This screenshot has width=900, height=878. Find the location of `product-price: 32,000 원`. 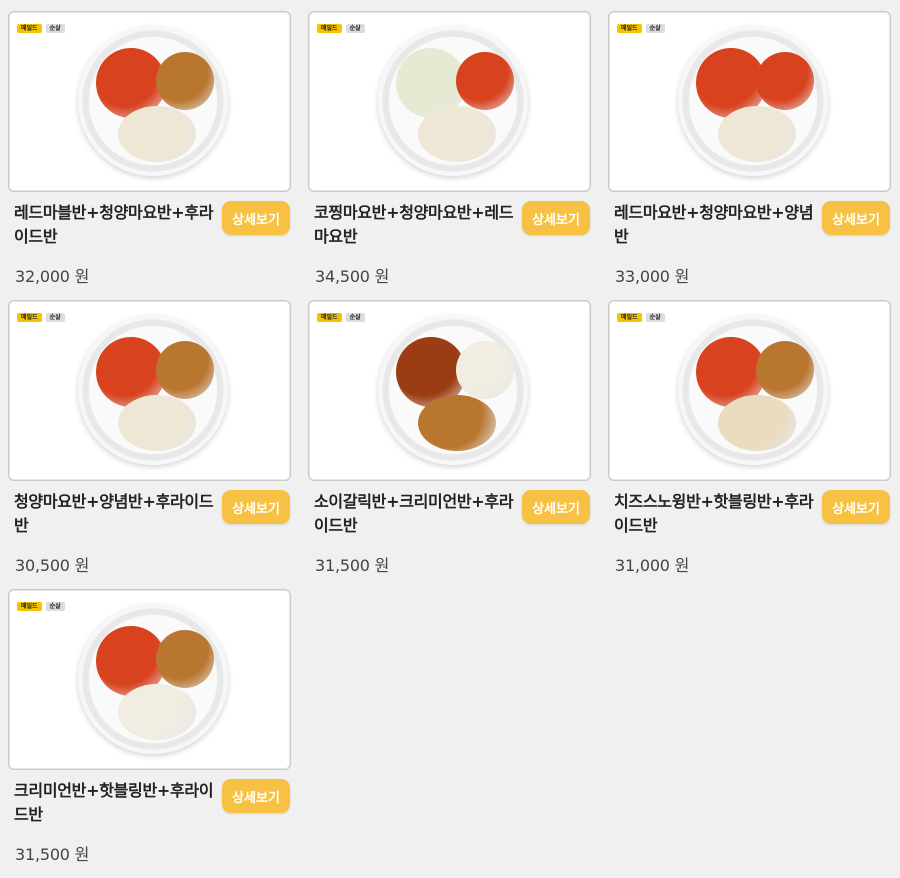

product-price: 32,000 원 is located at coordinates (52, 276).